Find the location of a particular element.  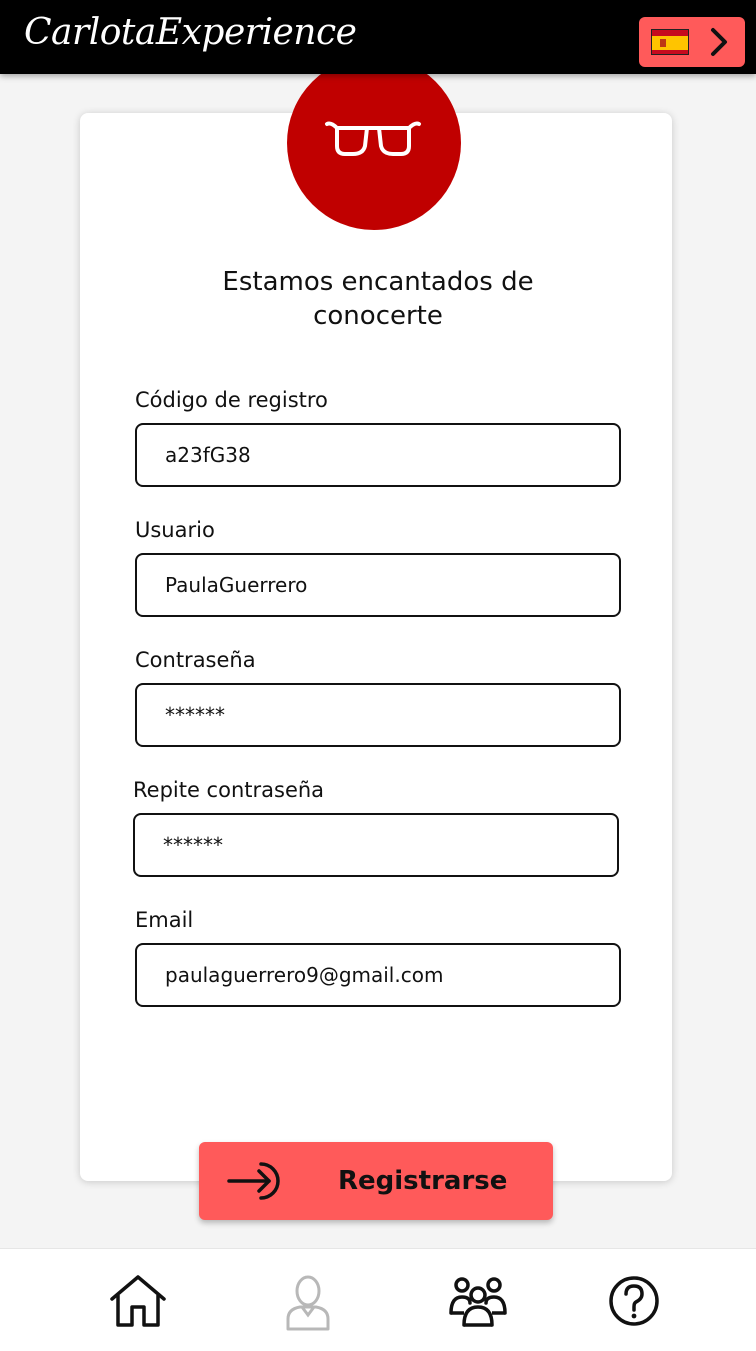

app-title: CarlotaExperience is located at coordinates (190, 32).